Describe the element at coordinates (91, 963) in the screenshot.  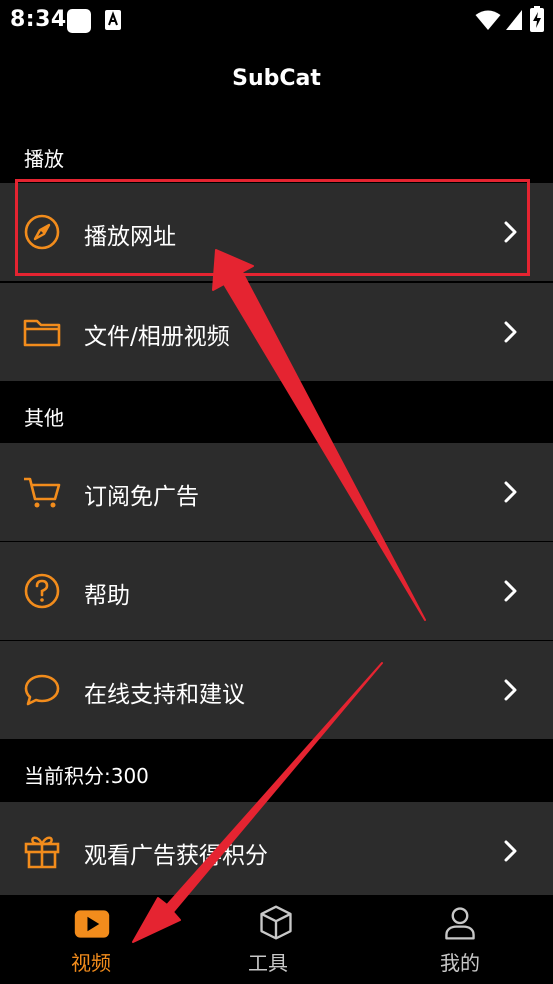
I see `tab-label: 视频` at that location.